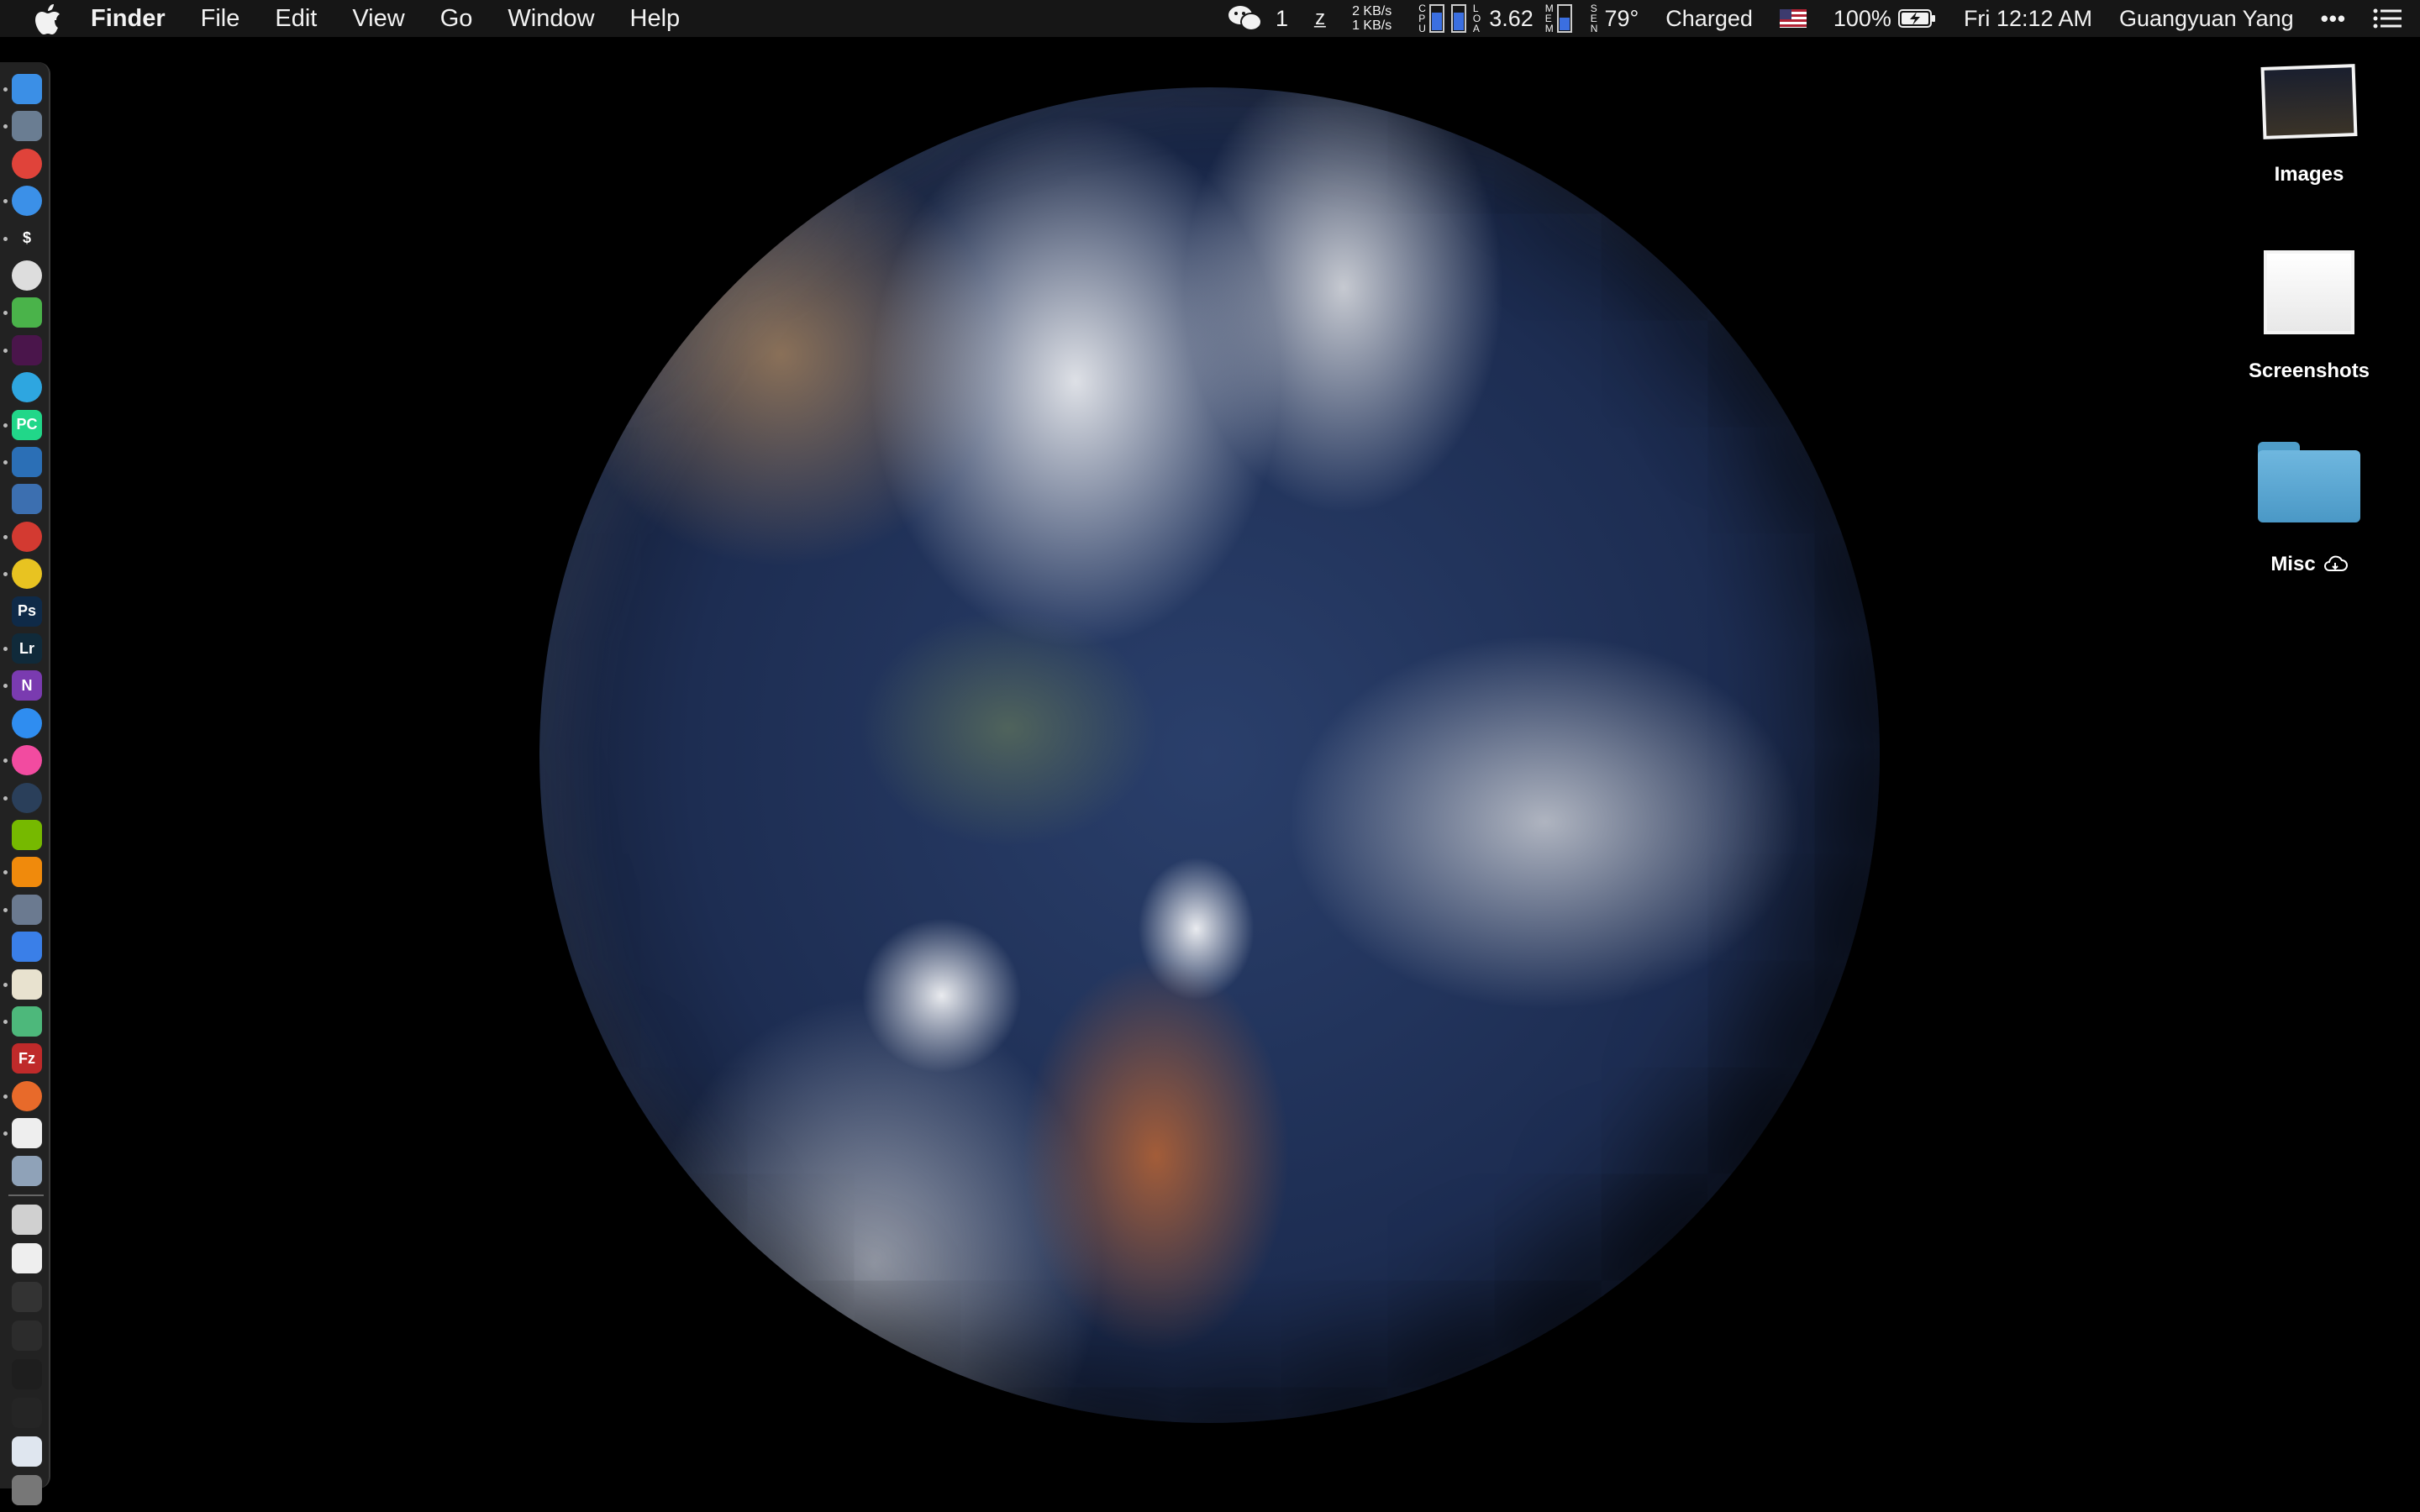 This screenshot has width=2420, height=1512. I want to click on desktop-item-images: Images, so click(2309, 125).